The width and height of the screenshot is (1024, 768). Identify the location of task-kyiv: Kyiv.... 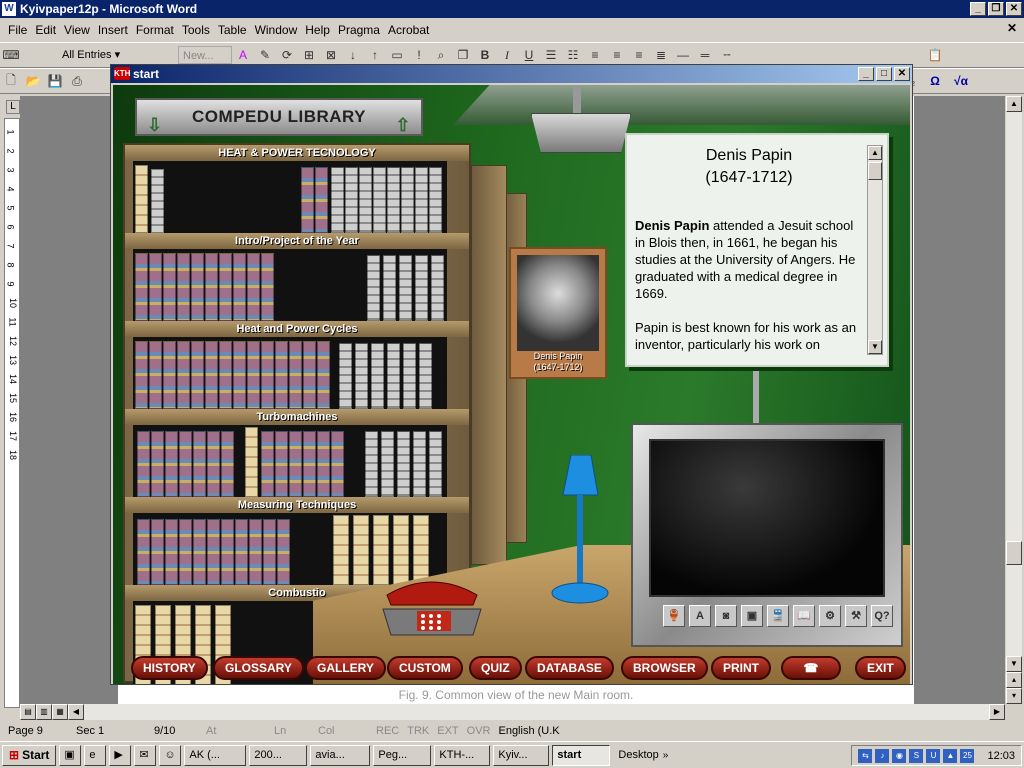
(521, 755).